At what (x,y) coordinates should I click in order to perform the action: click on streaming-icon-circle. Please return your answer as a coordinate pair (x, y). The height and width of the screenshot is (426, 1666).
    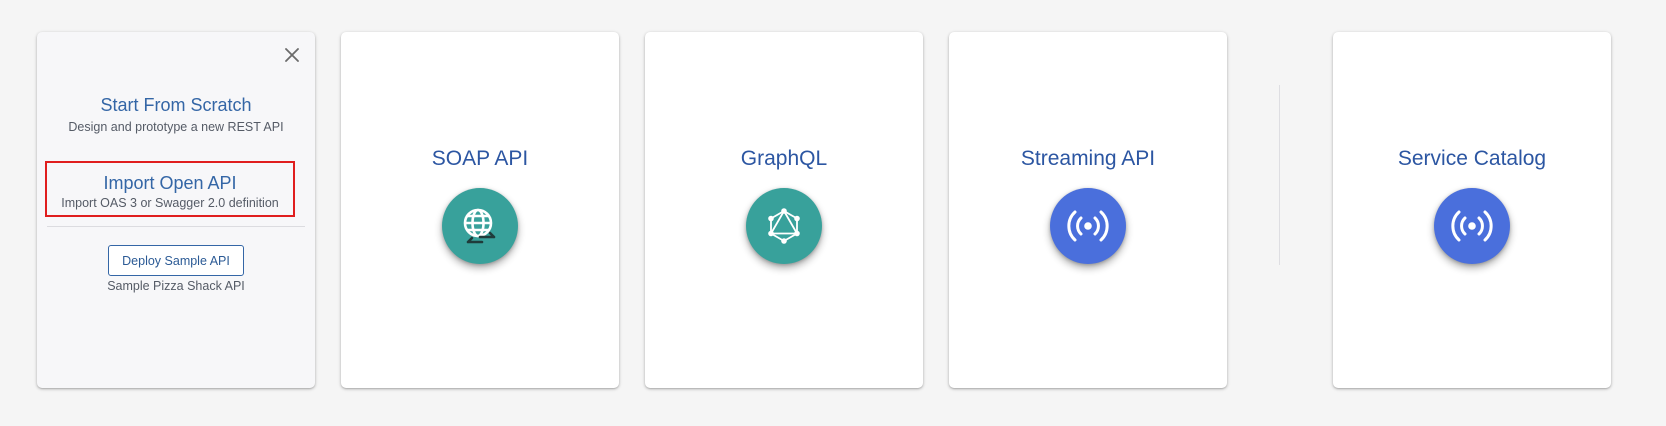
    Looking at the image, I should click on (1088, 226).